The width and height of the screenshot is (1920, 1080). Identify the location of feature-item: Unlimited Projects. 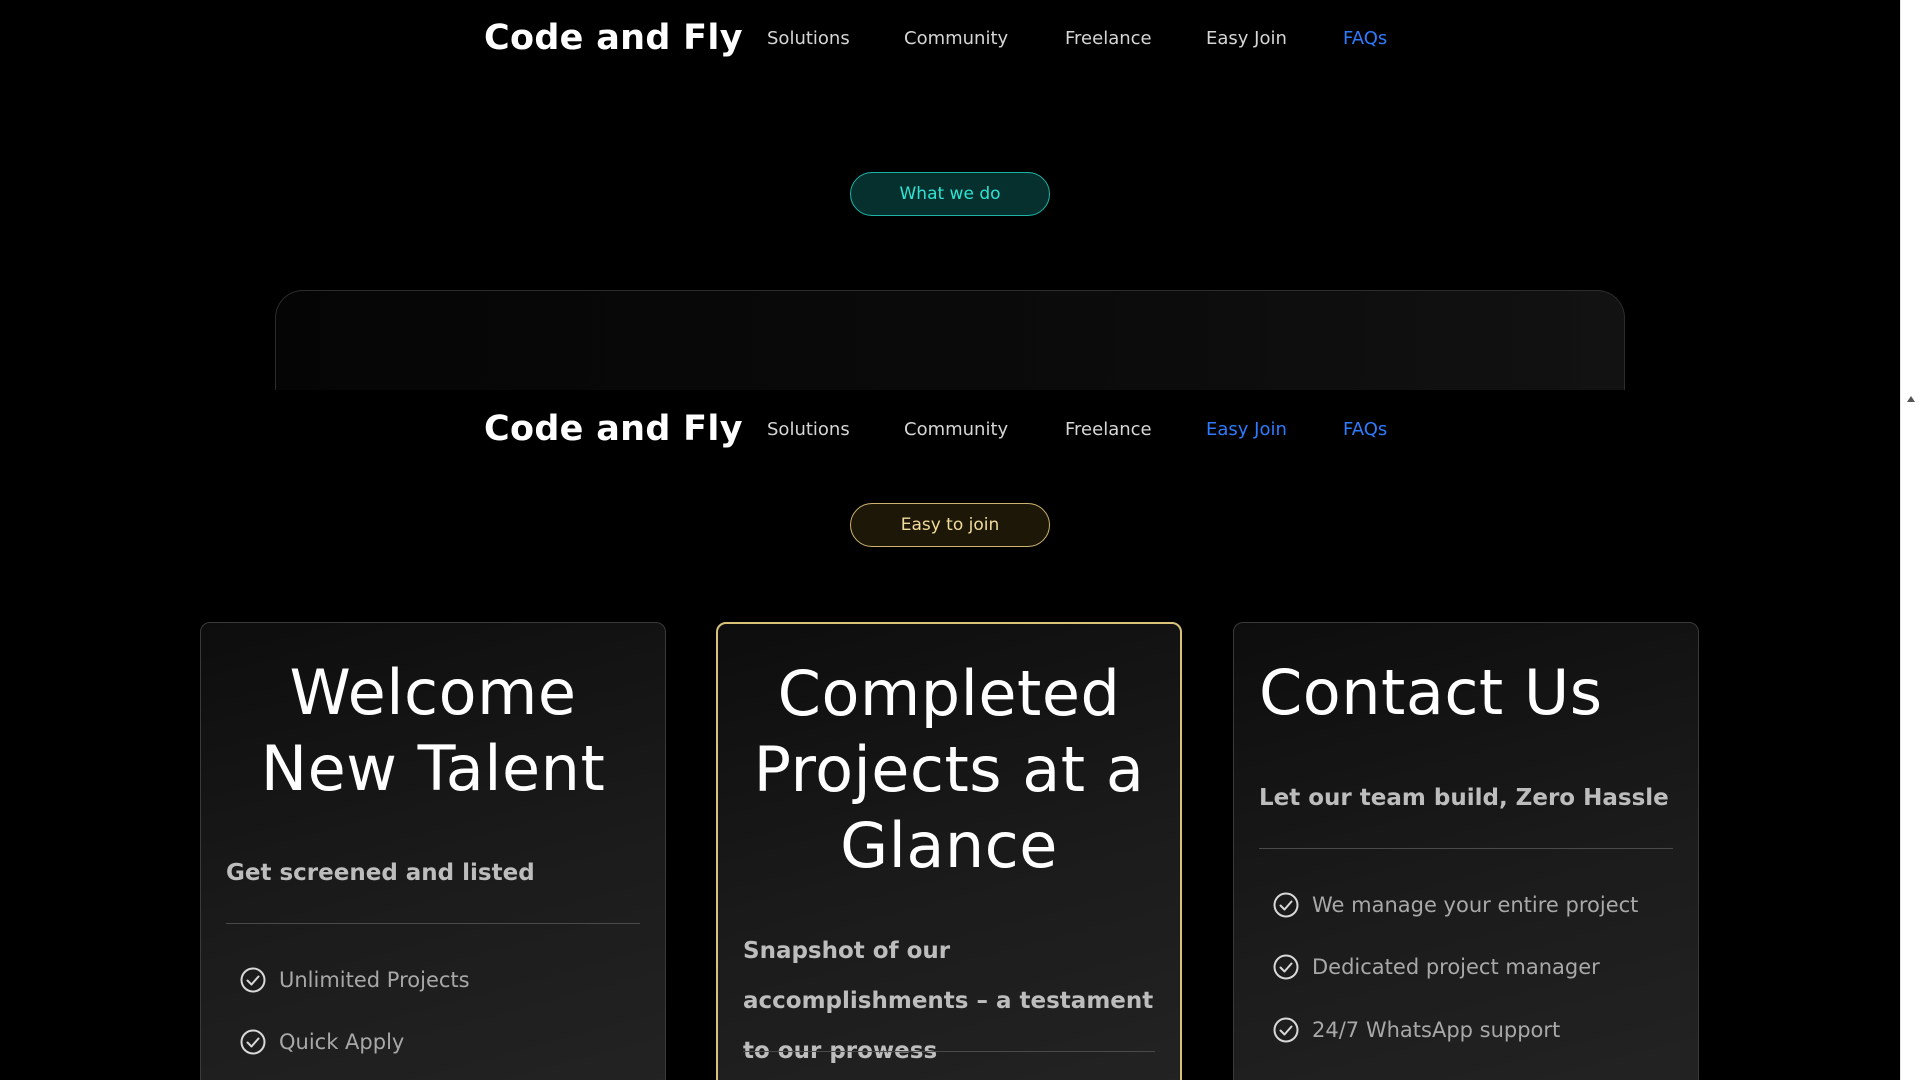
(354, 980).